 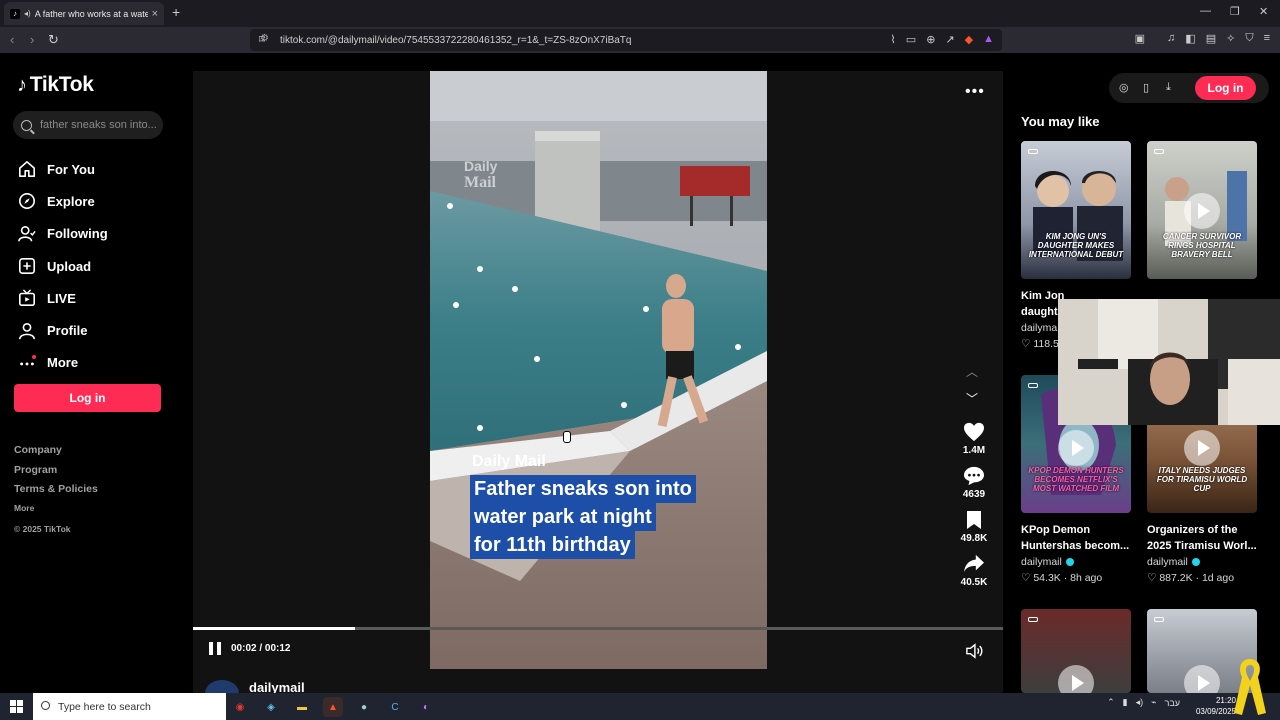 What do you see at coordinates (63, 169) in the screenshot?
I see `nav-for-you: For You` at bounding box center [63, 169].